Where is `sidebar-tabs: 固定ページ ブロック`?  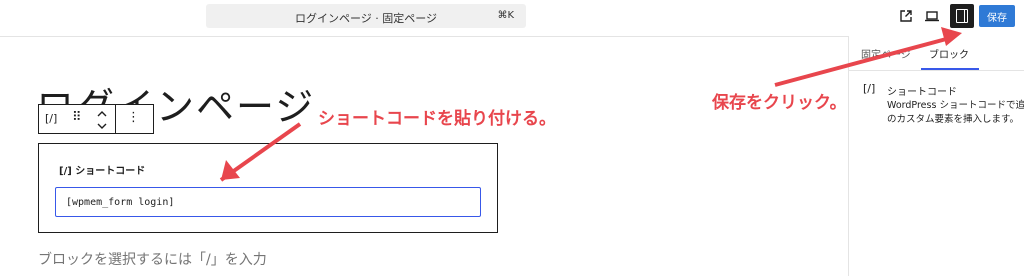
sidebar-tabs: 固定ページ ブロック is located at coordinates (936, 53).